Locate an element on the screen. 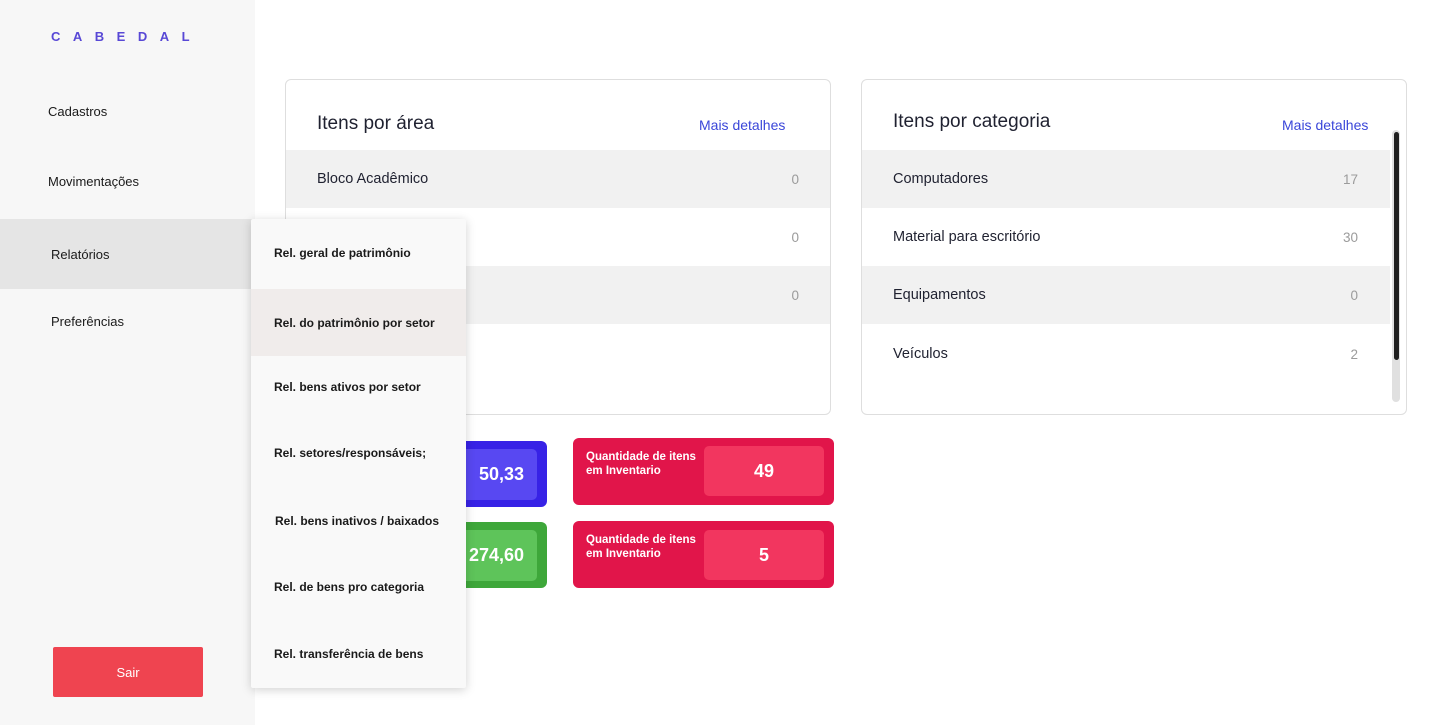 This screenshot has height=725, width=1440. menu-item-asset-transfer: Rel. transferência de bens is located at coordinates (358, 653).